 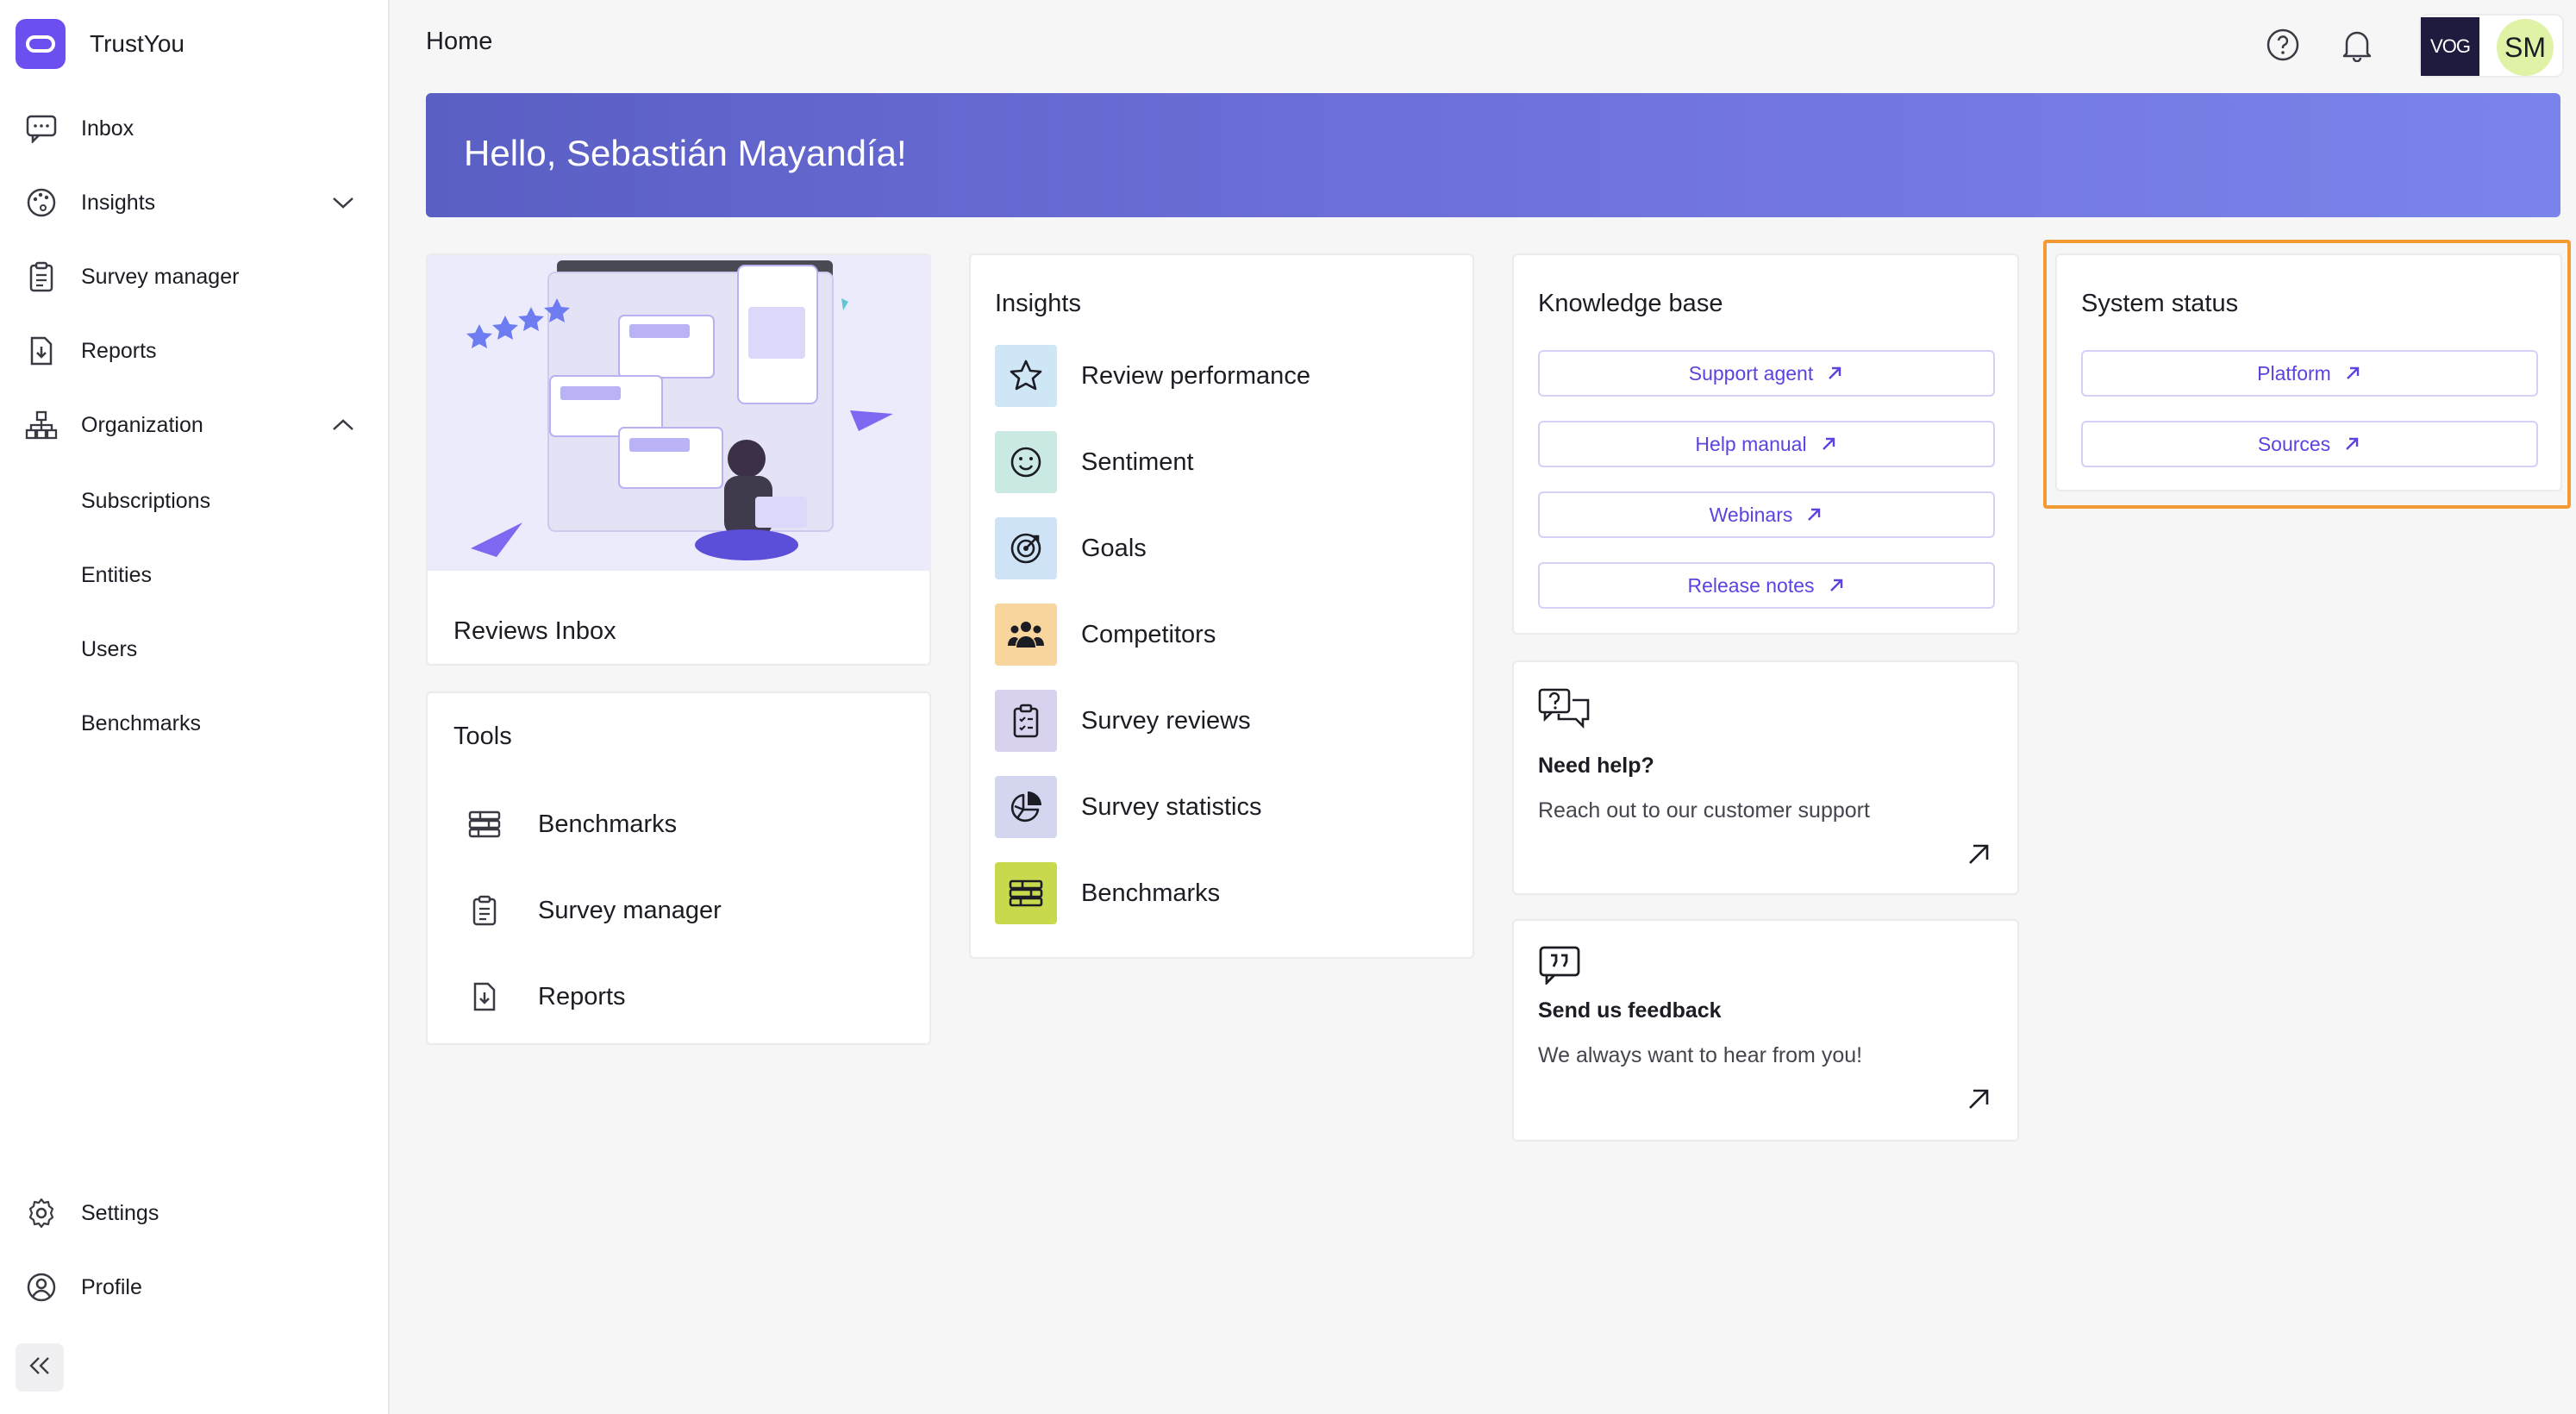 What do you see at coordinates (679, 824) in the screenshot?
I see `tool-item-benchmarks: Benchmarks` at bounding box center [679, 824].